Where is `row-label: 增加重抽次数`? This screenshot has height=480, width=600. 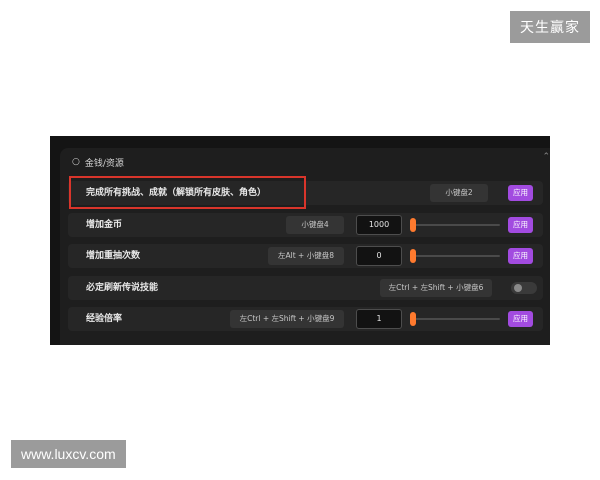 row-label: 增加重抽次数 is located at coordinates (113, 256).